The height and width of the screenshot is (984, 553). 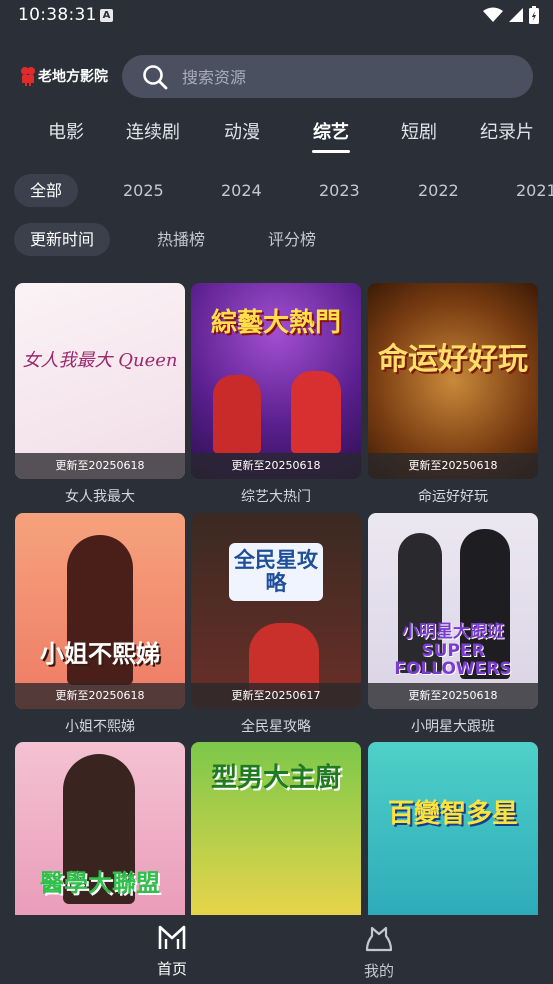 I want to click on card-title: 全民星攻略, so click(x=276, y=726).